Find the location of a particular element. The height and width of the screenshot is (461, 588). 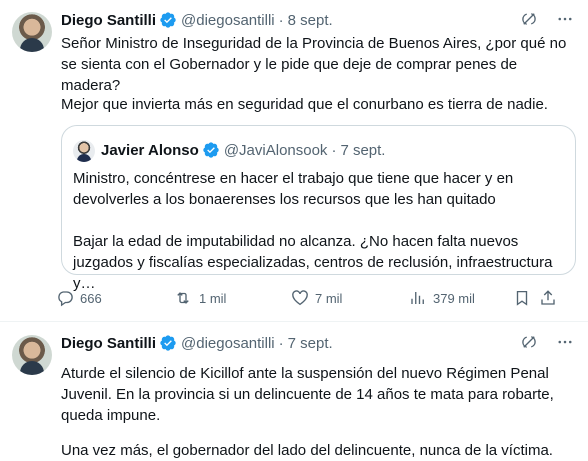

reply-button: 666 is located at coordinates (79, 298).